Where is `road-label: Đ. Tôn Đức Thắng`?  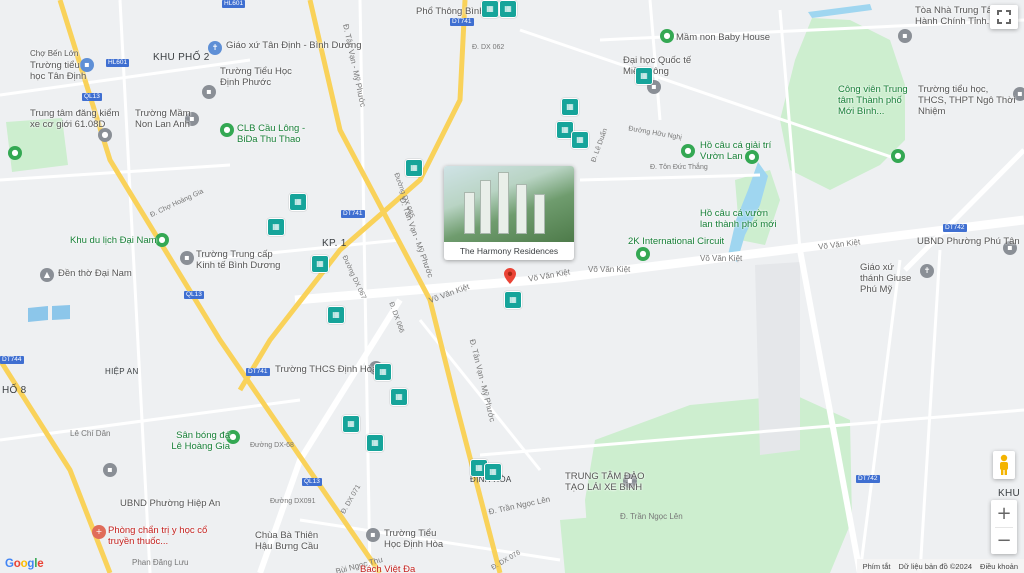
road-label: Đ. Tôn Đức Thắng is located at coordinates (679, 167).